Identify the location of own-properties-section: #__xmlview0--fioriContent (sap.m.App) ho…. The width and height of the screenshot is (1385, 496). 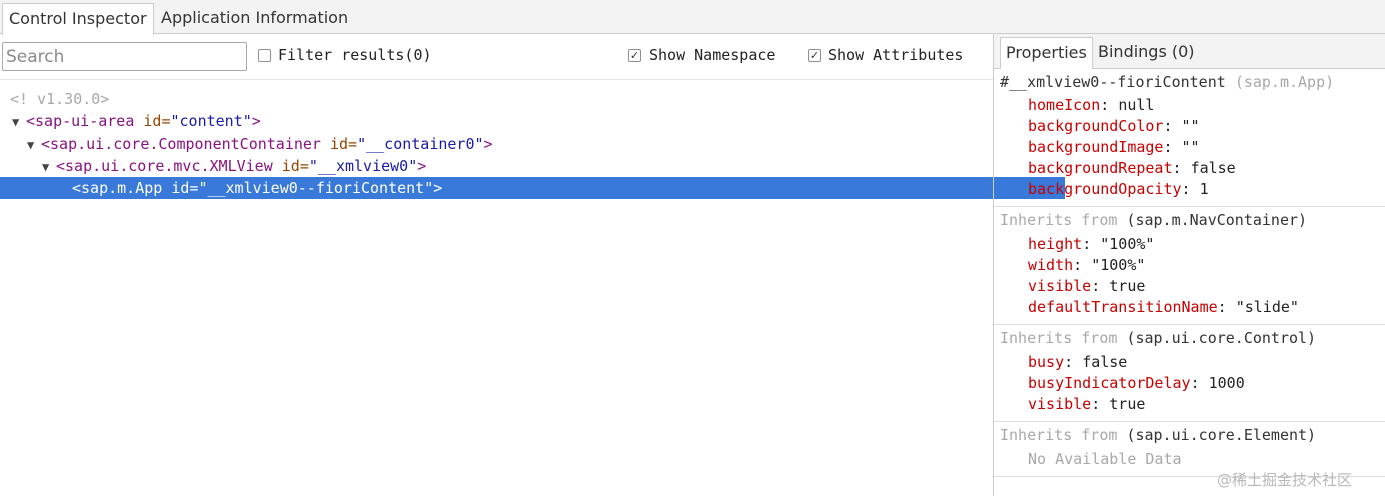
(1189, 139).